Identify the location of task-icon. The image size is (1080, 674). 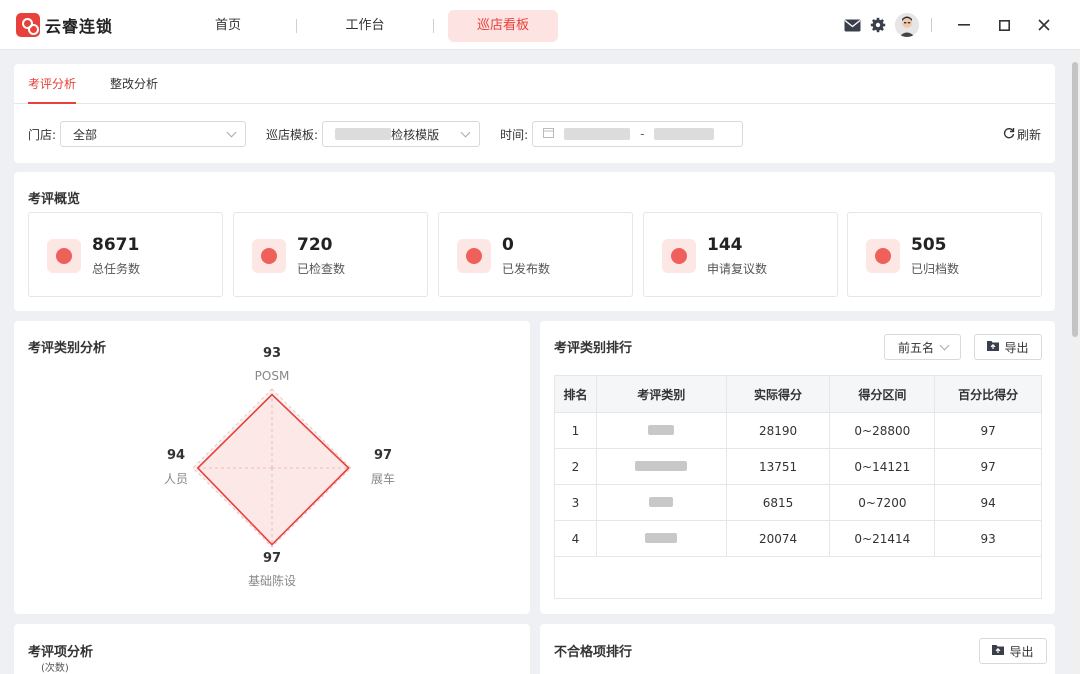
(64, 256).